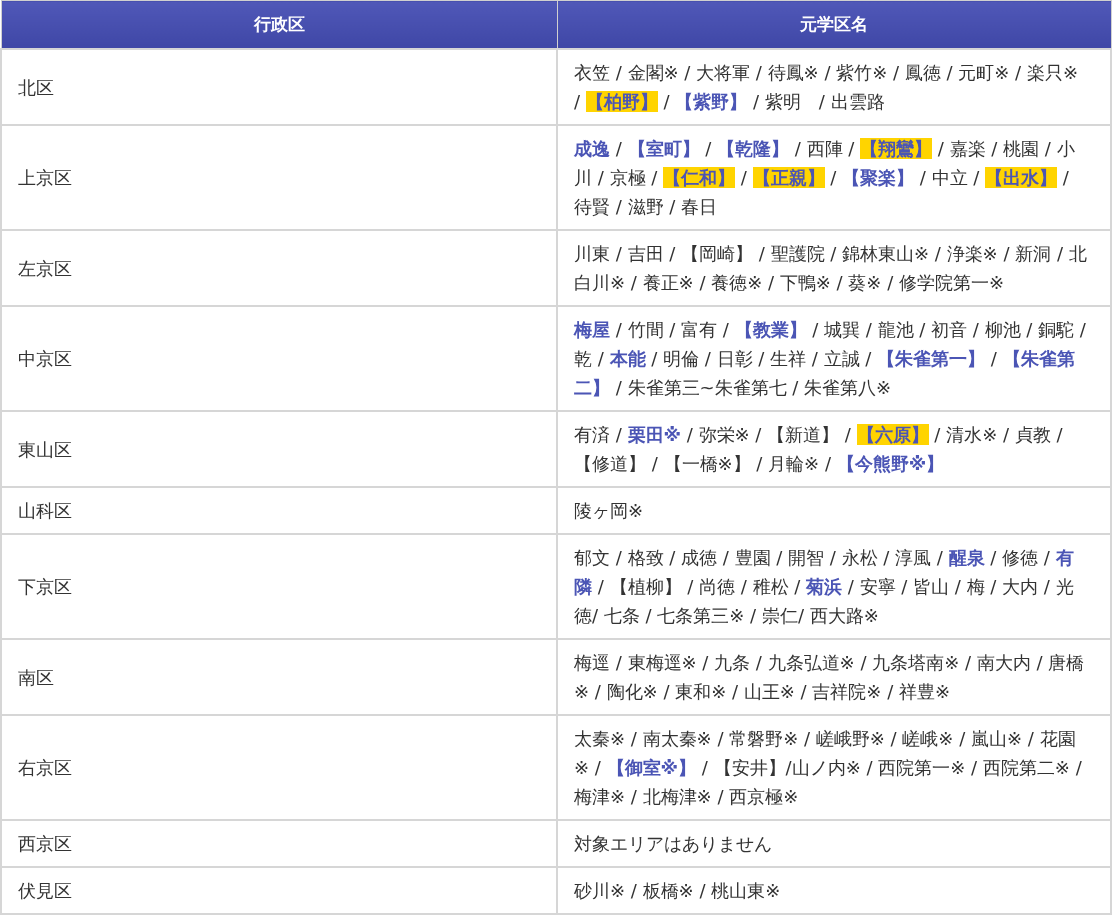  What do you see at coordinates (834, 890) in the screenshot?
I see `school-district-cell: 砂川※ / 板橋※ / 桃山東※` at bounding box center [834, 890].